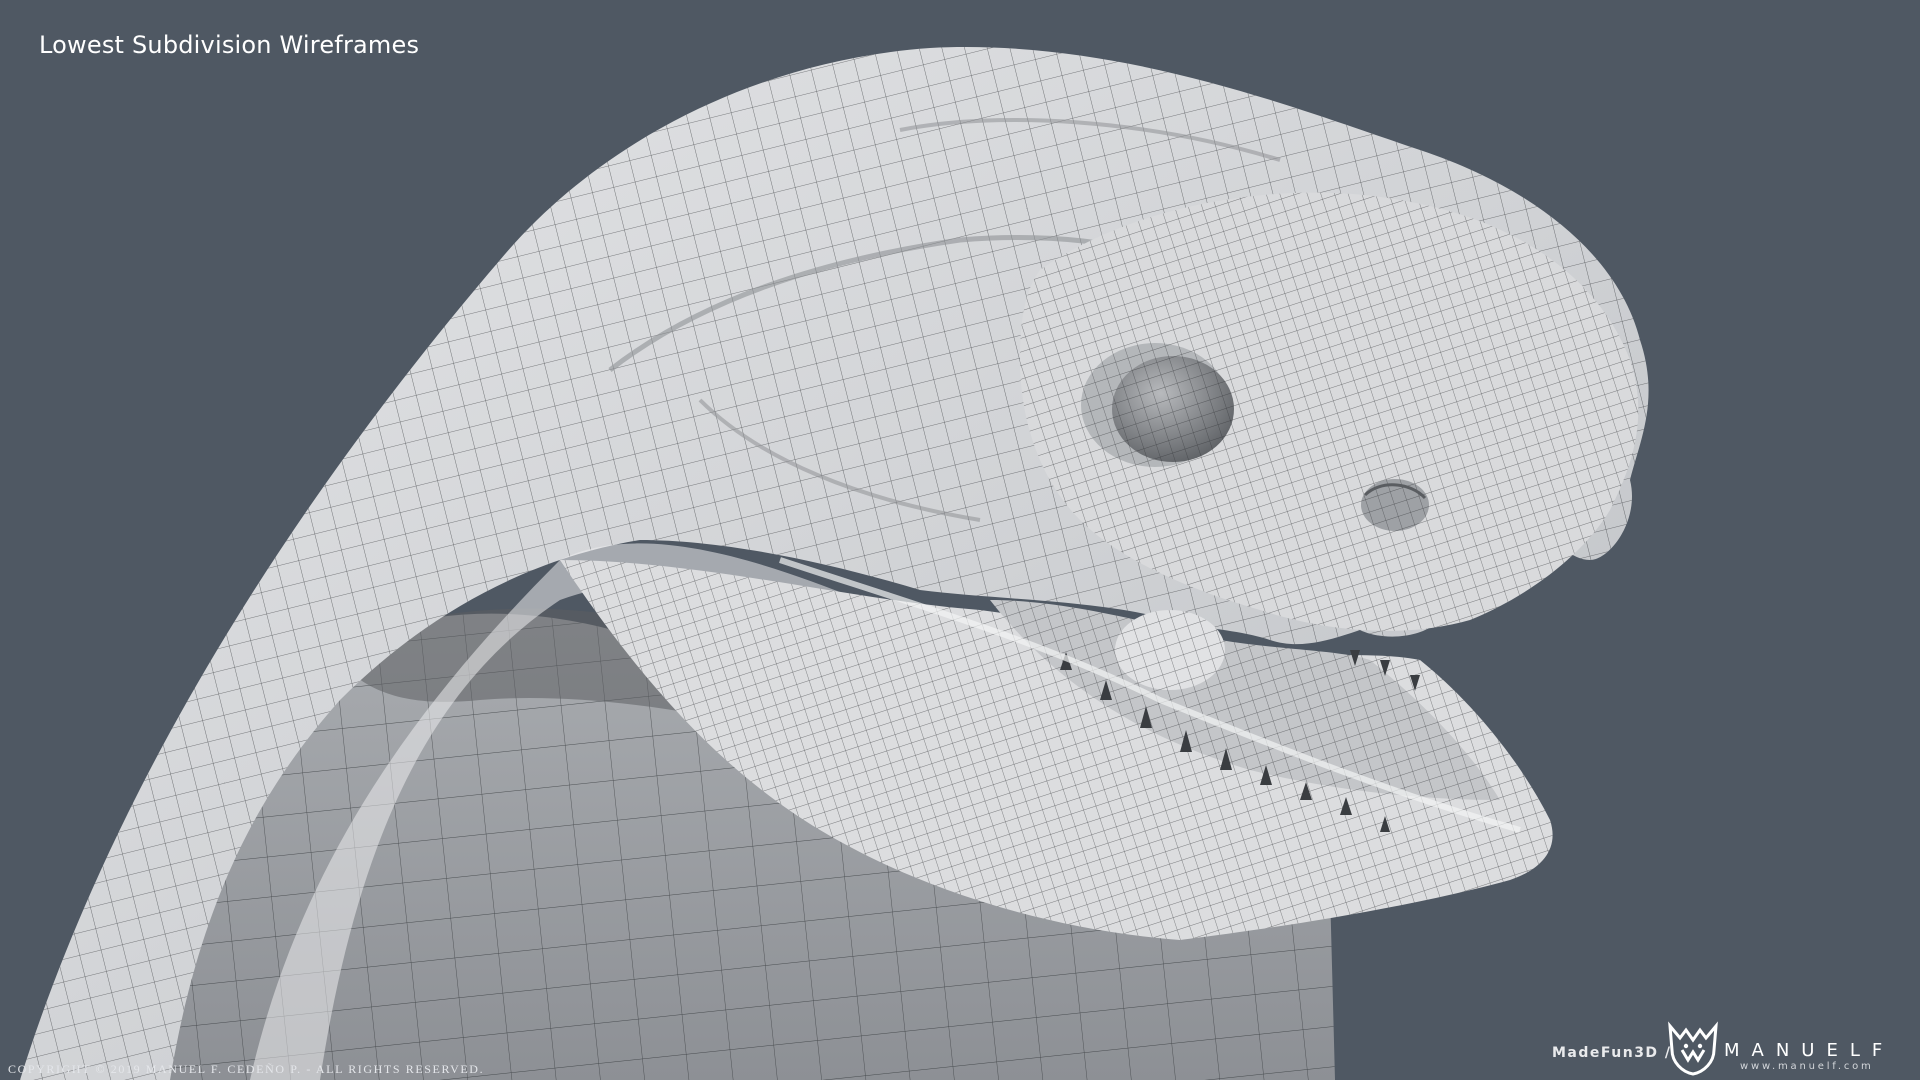 The width and height of the screenshot is (1920, 1080). What do you see at coordinates (1807, 1066) in the screenshot?
I see `brand-url: www.manuelf.com` at bounding box center [1807, 1066].